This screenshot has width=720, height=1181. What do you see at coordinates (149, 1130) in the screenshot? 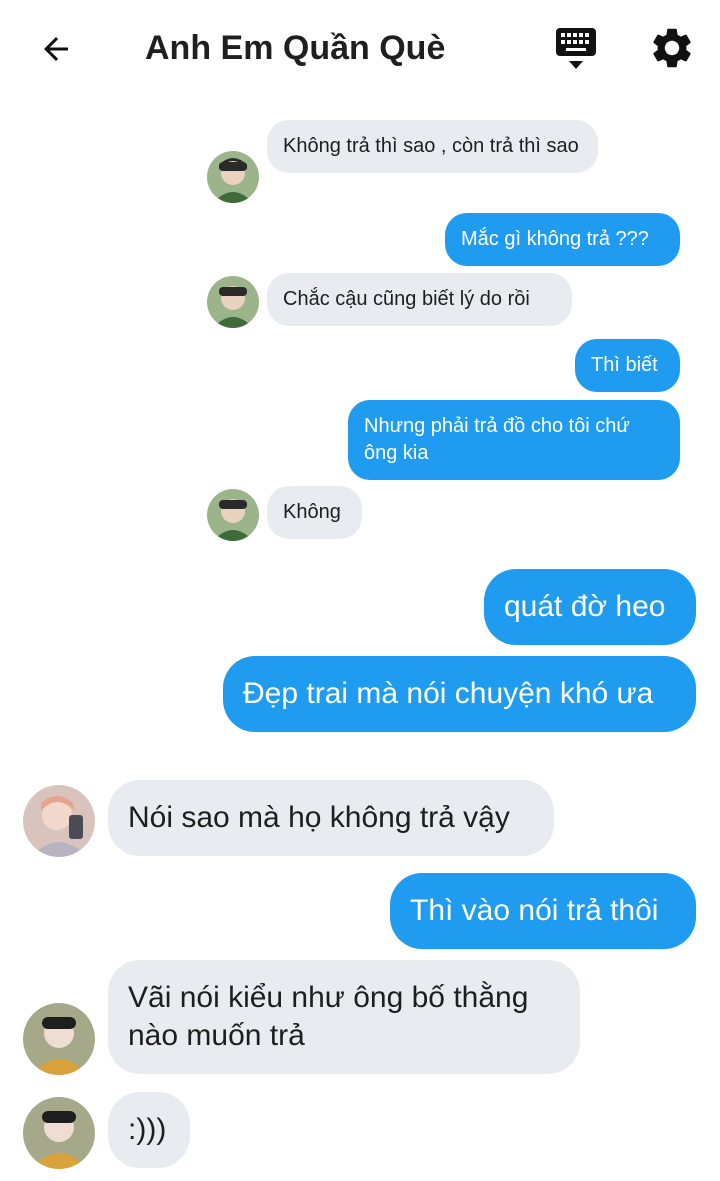
I see `message-bubble-incoming: :)))` at bounding box center [149, 1130].